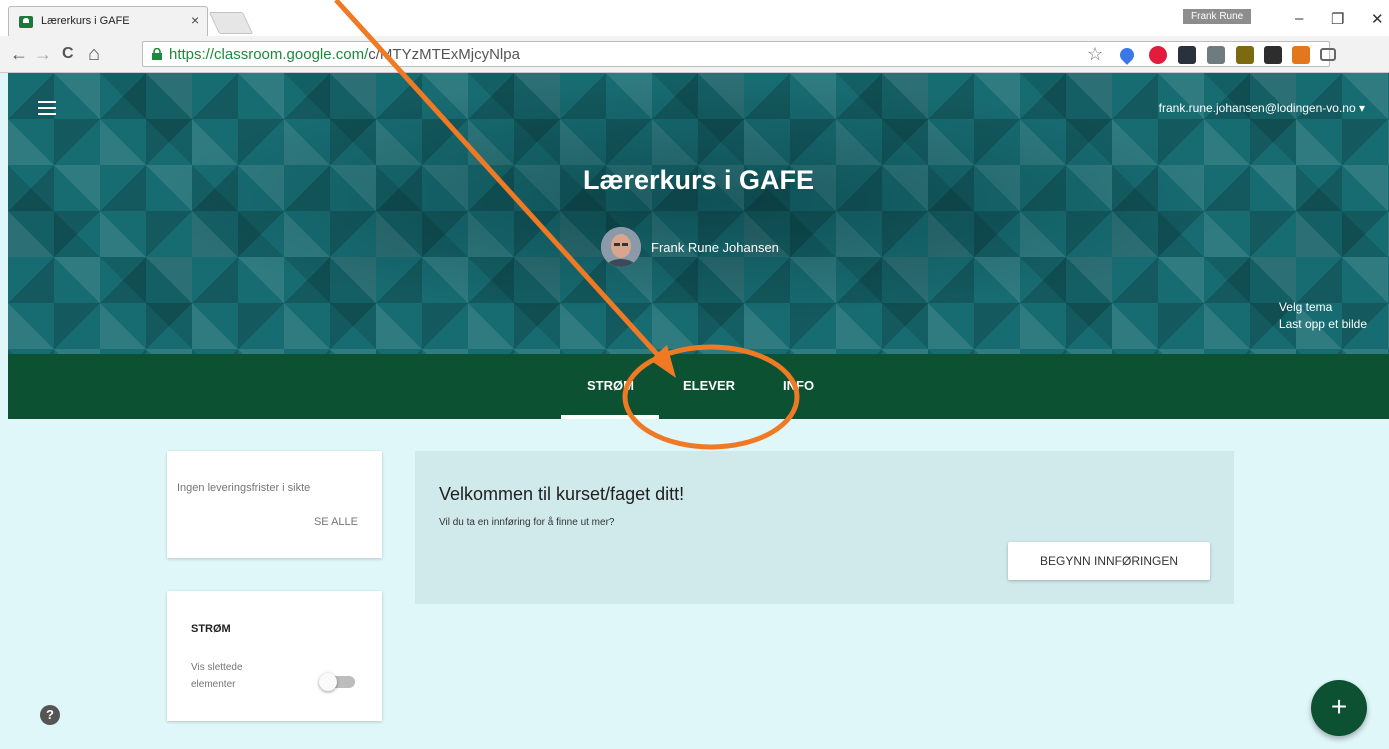 The height and width of the screenshot is (749, 1389). I want to click on tab-info: INFO, so click(798, 385).